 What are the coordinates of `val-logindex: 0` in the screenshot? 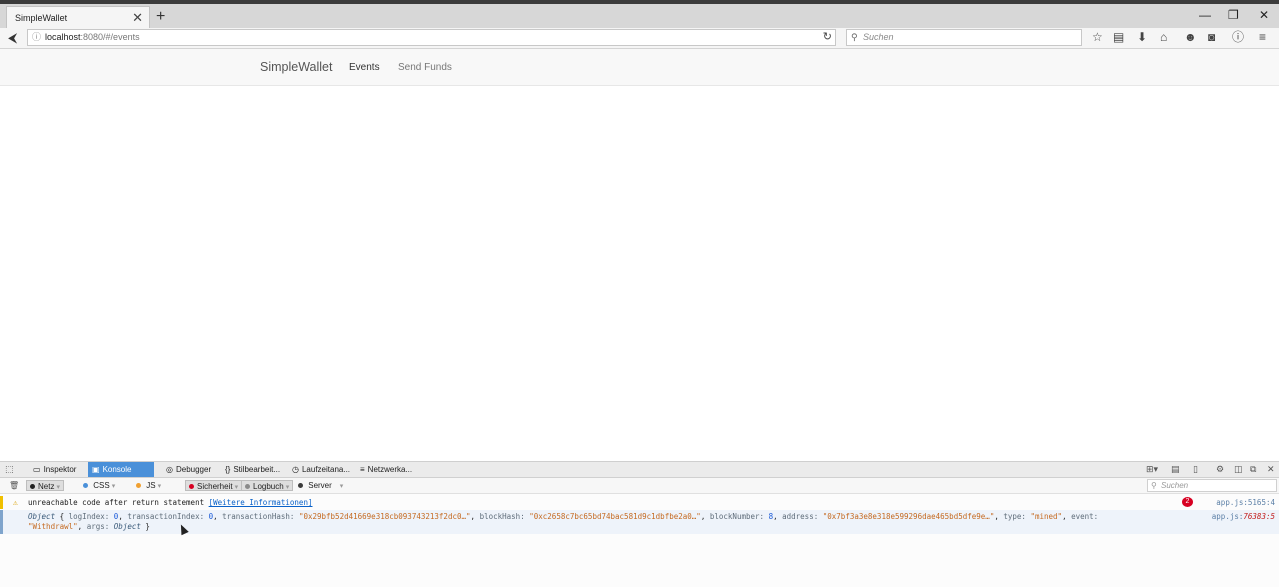 It's located at (116, 516).